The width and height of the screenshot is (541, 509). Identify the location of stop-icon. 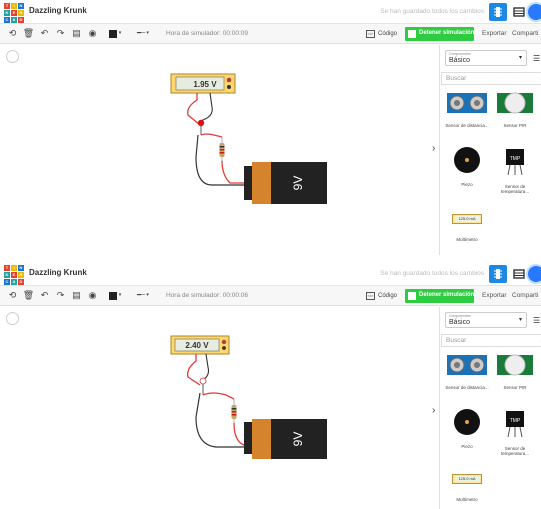
(412, 34).